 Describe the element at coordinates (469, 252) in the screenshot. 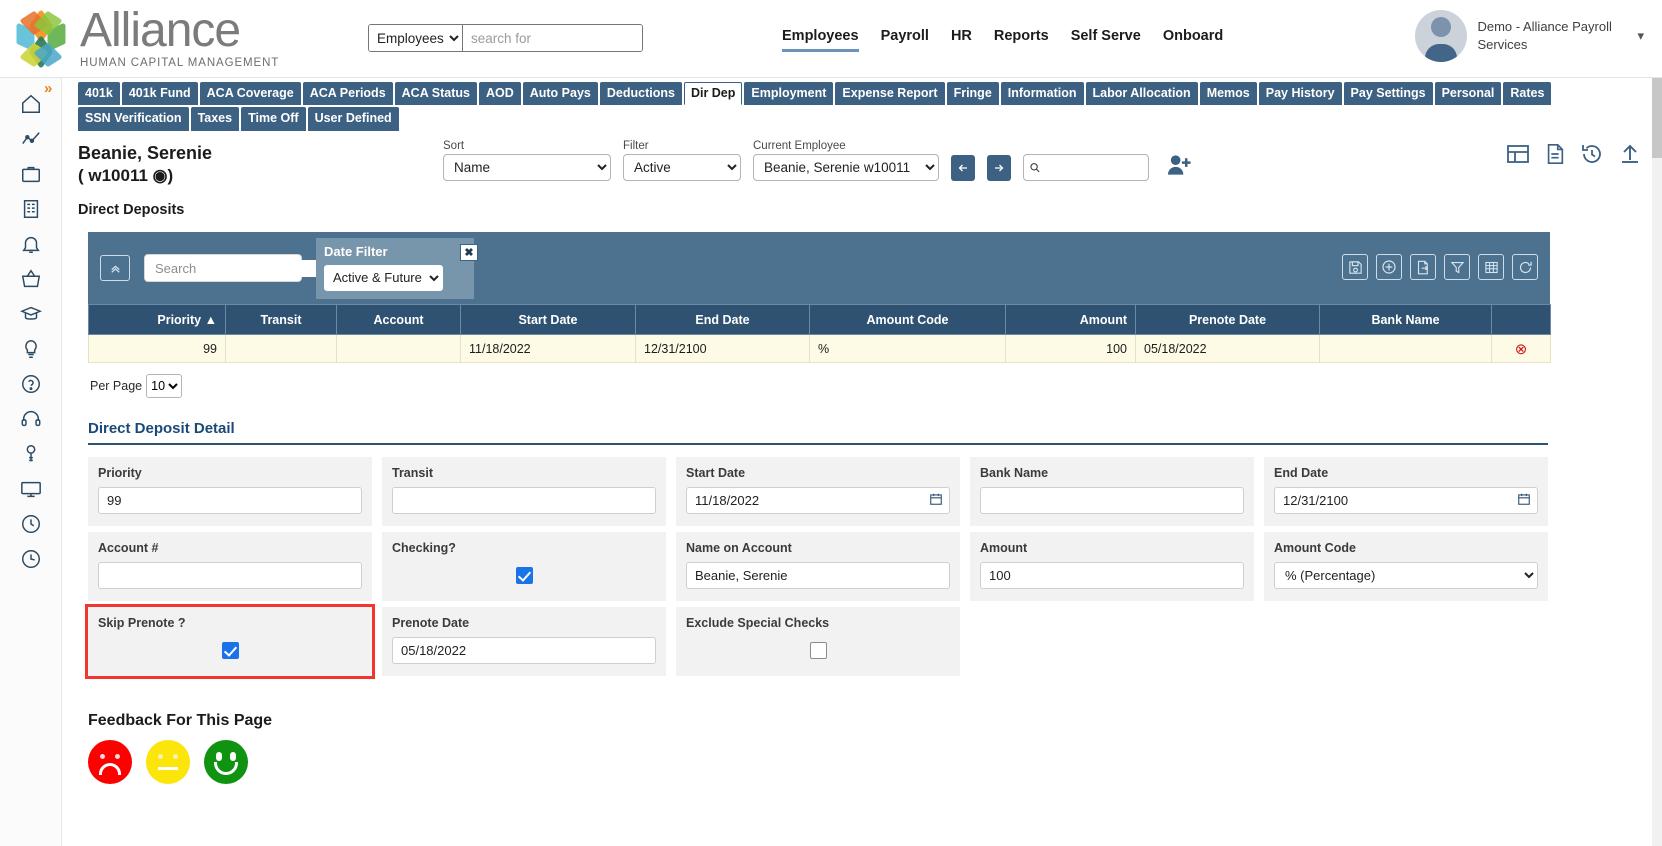

I see `close-icon: ✖` at that location.